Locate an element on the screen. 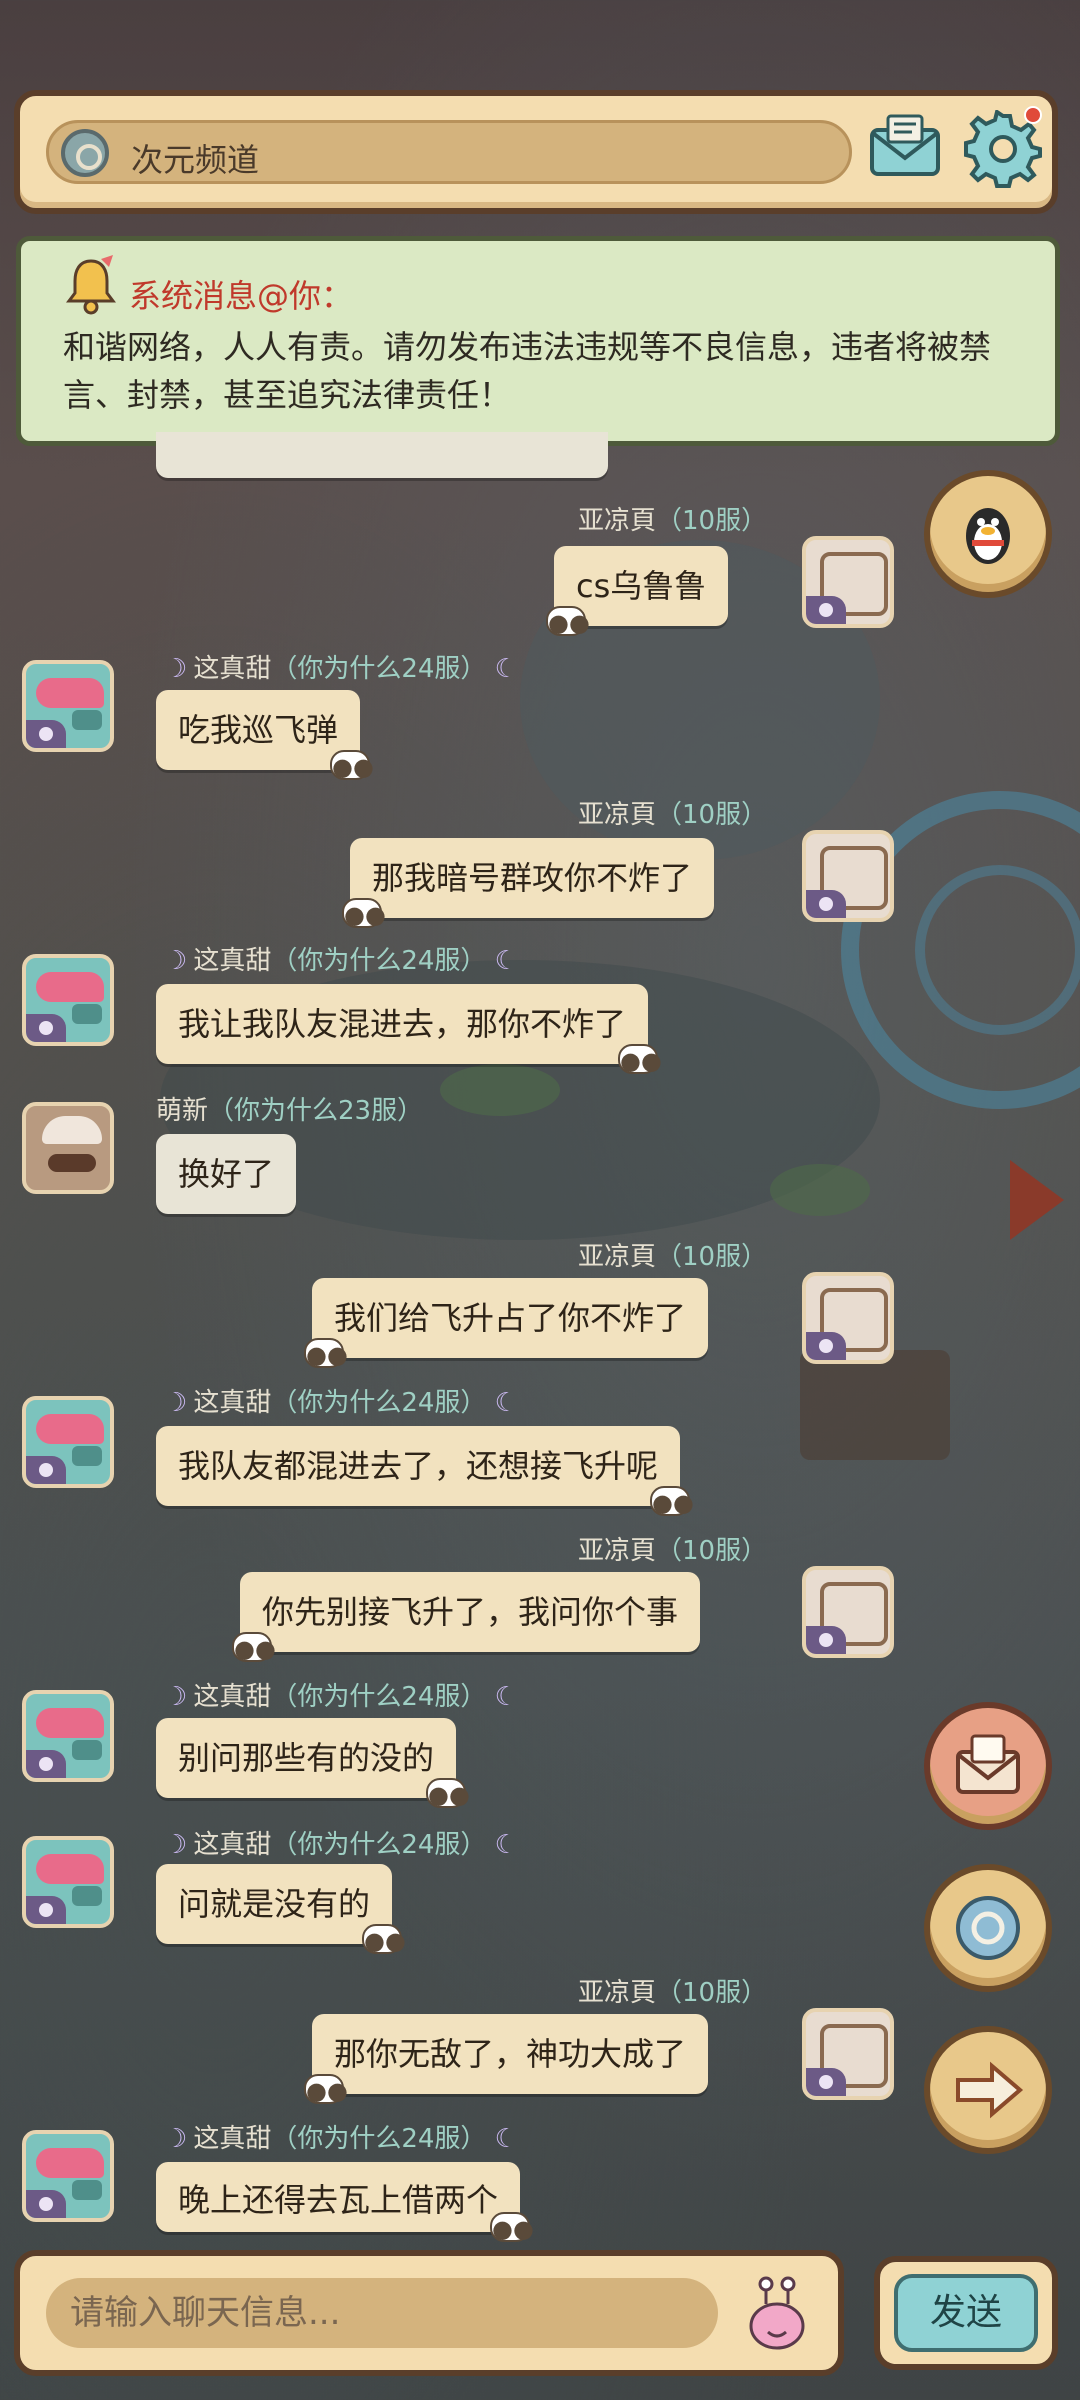 This screenshot has width=1080, height=2400. next-side-button is located at coordinates (988, 2090).